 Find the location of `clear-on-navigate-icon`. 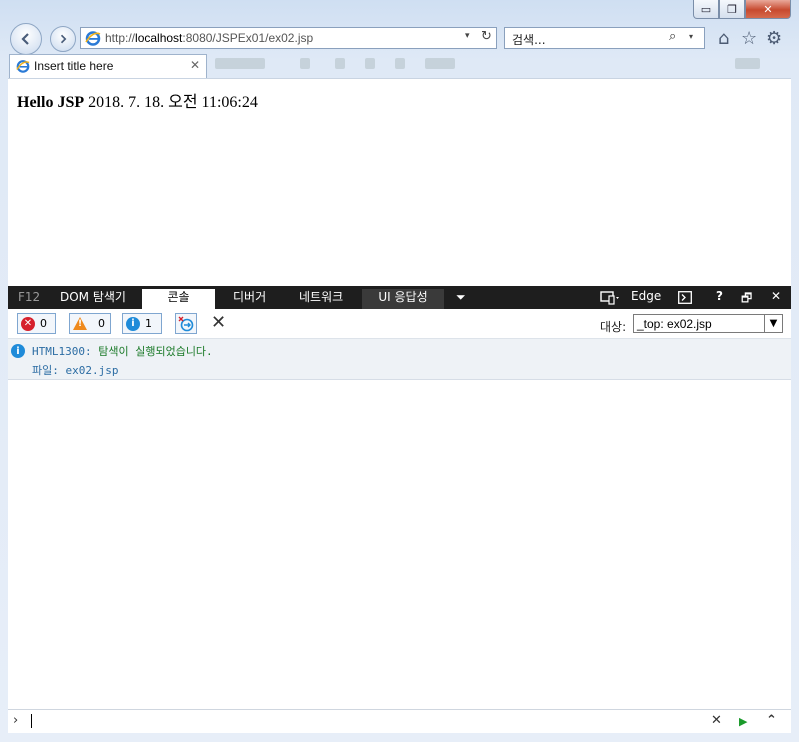

clear-on-navigate-icon is located at coordinates (186, 323).